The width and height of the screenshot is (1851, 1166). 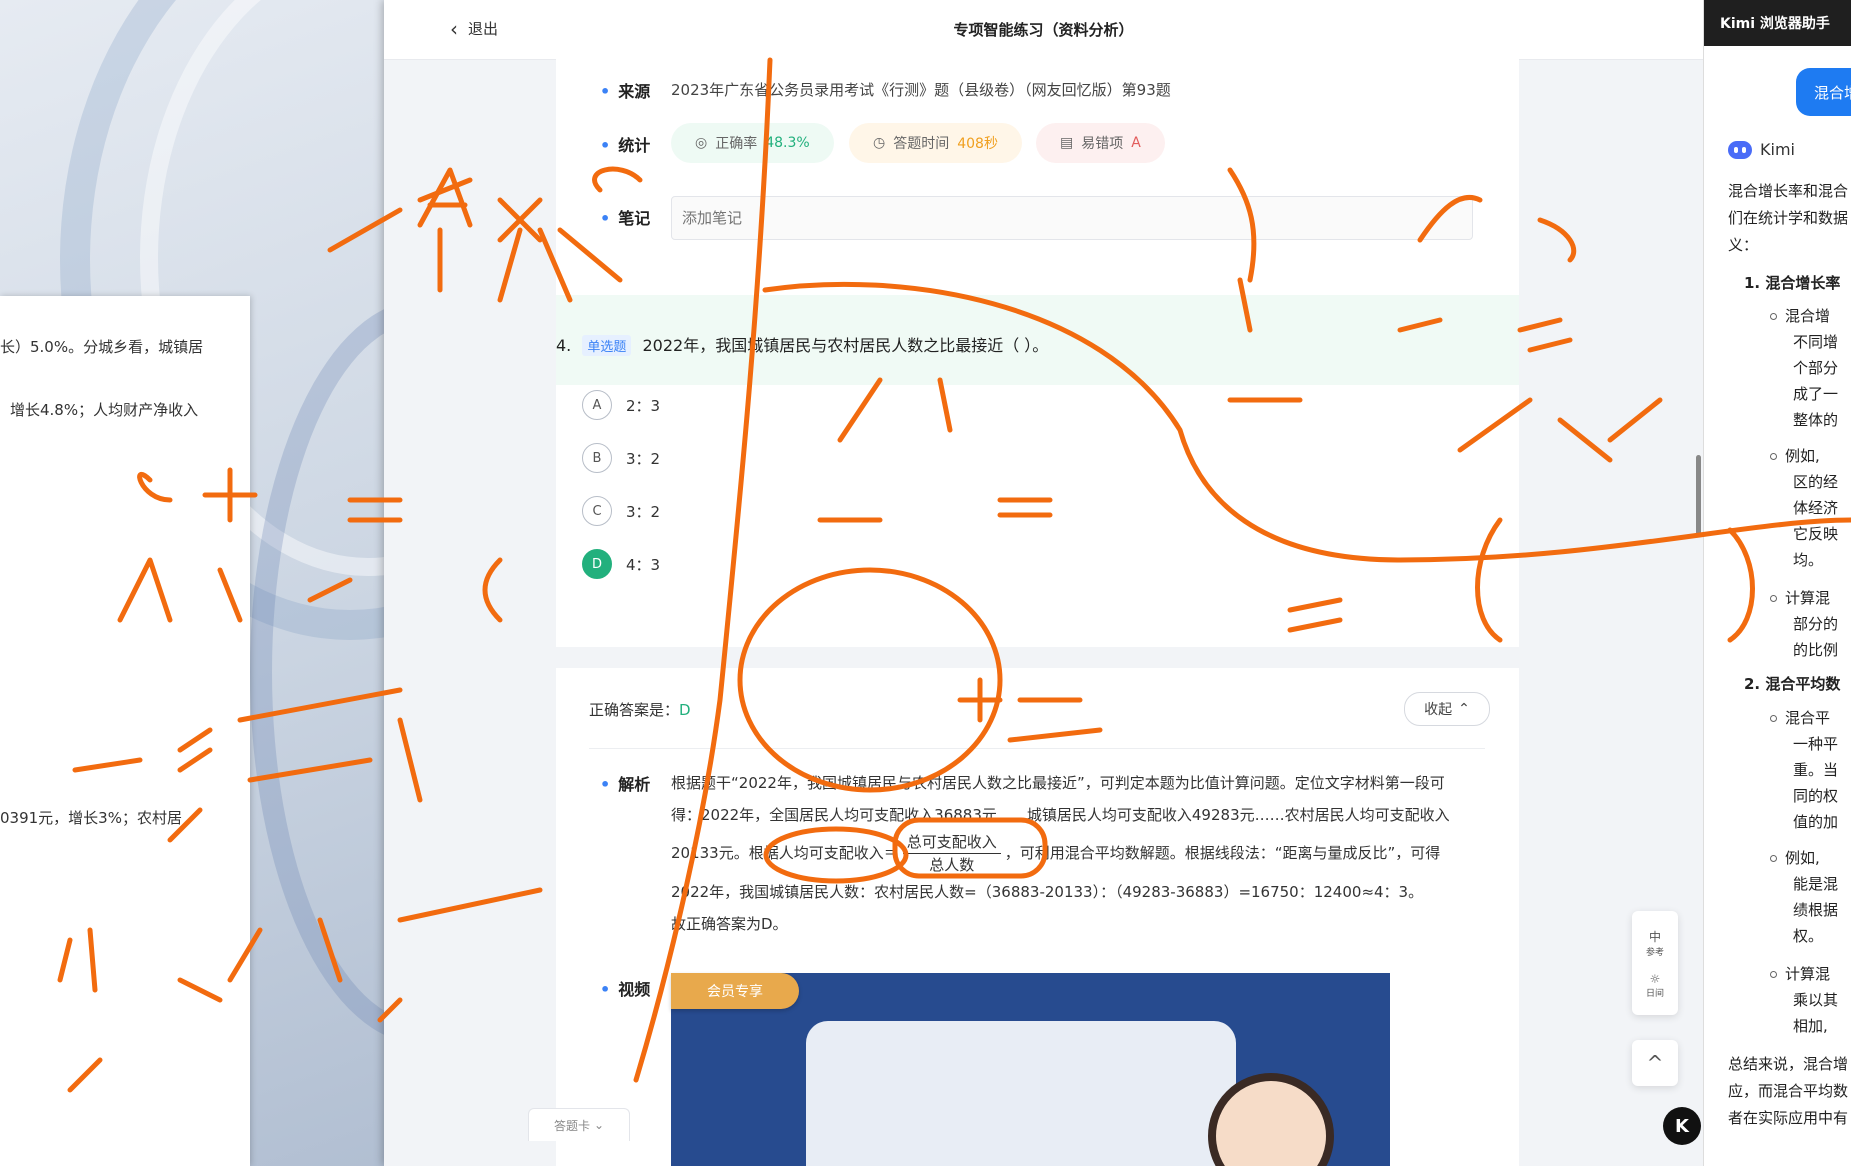 I want to click on option-letter: D, so click(x=597, y=564).